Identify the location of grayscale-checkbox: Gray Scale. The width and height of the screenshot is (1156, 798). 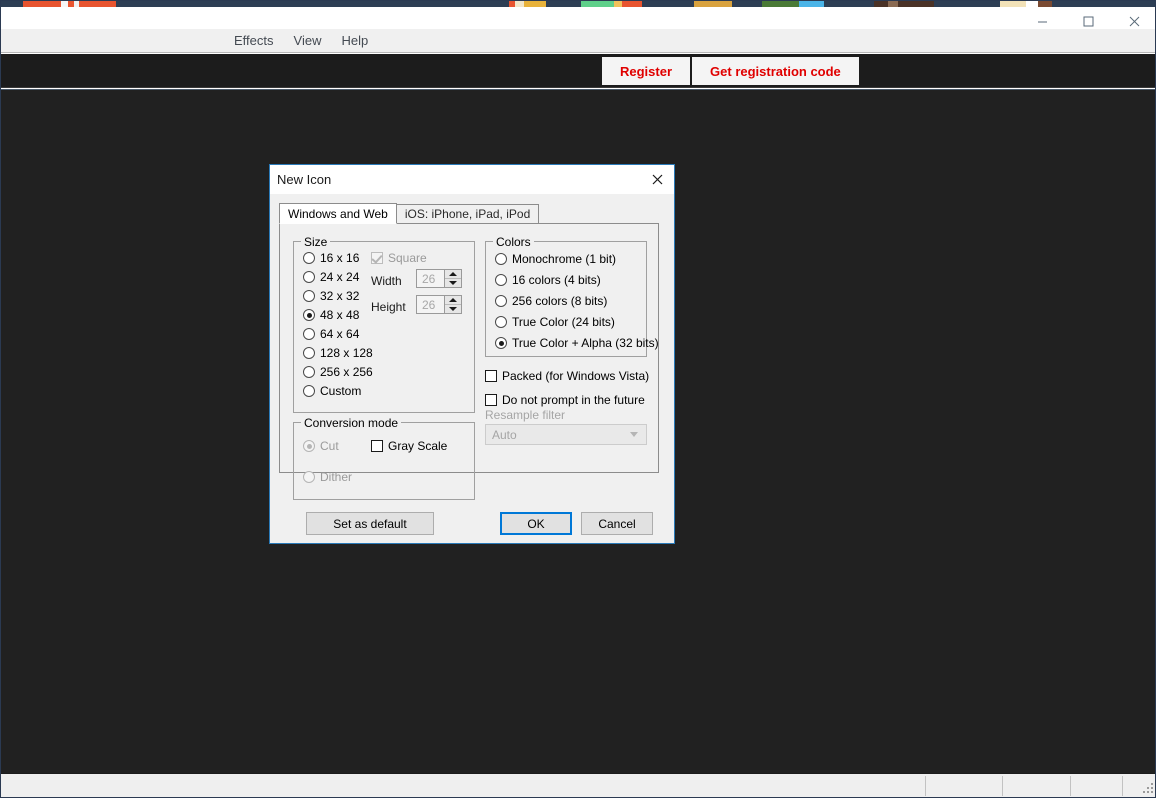
(409, 446).